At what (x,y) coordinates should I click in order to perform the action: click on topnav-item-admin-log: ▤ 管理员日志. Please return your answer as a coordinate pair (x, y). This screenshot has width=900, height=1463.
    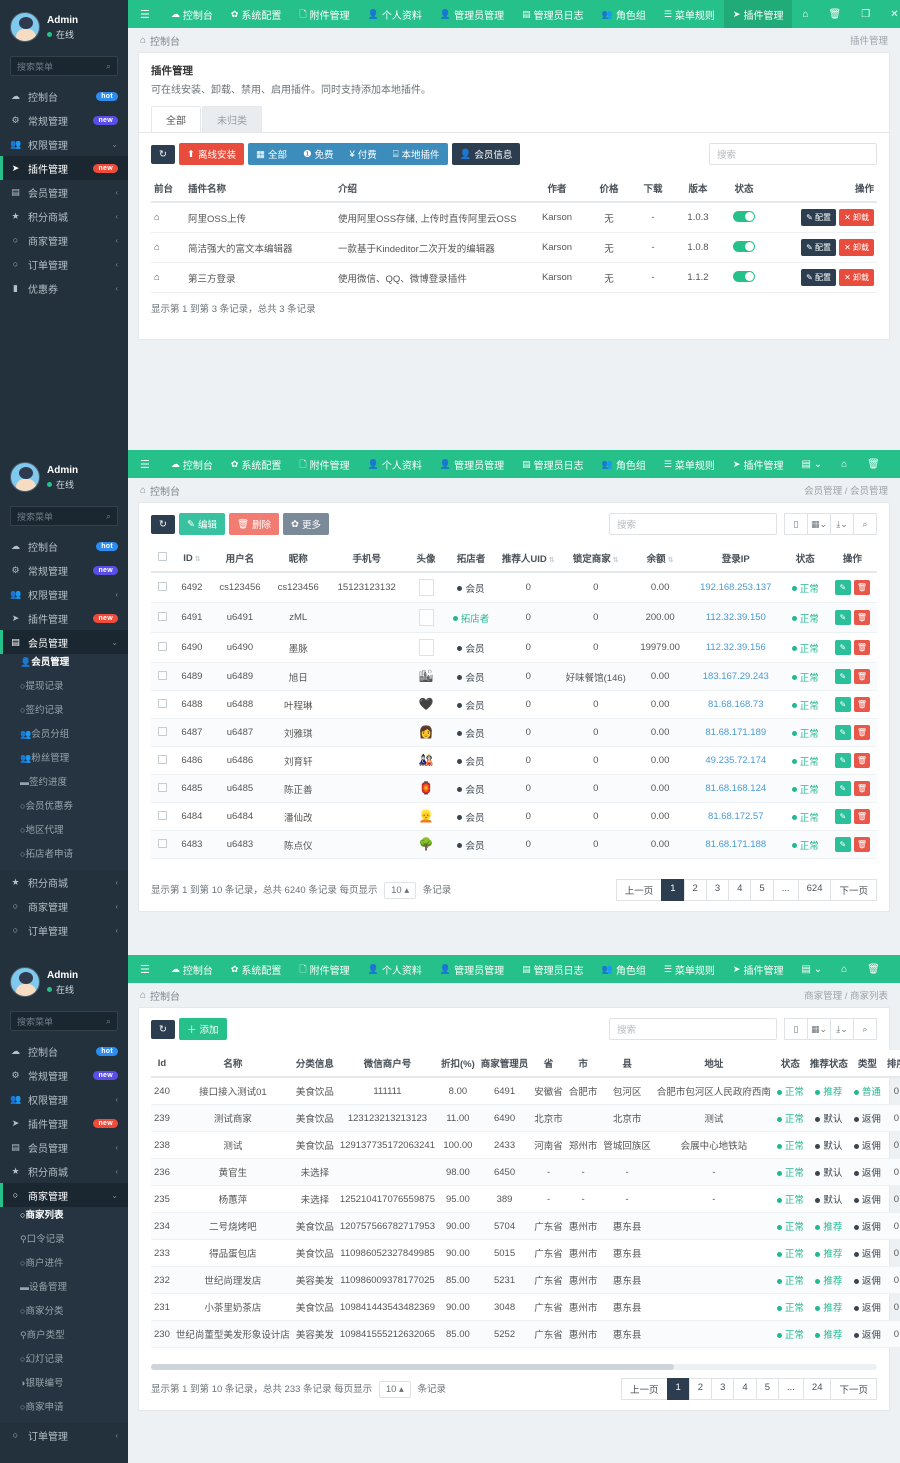
    Looking at the image, I should click on (553, 969).